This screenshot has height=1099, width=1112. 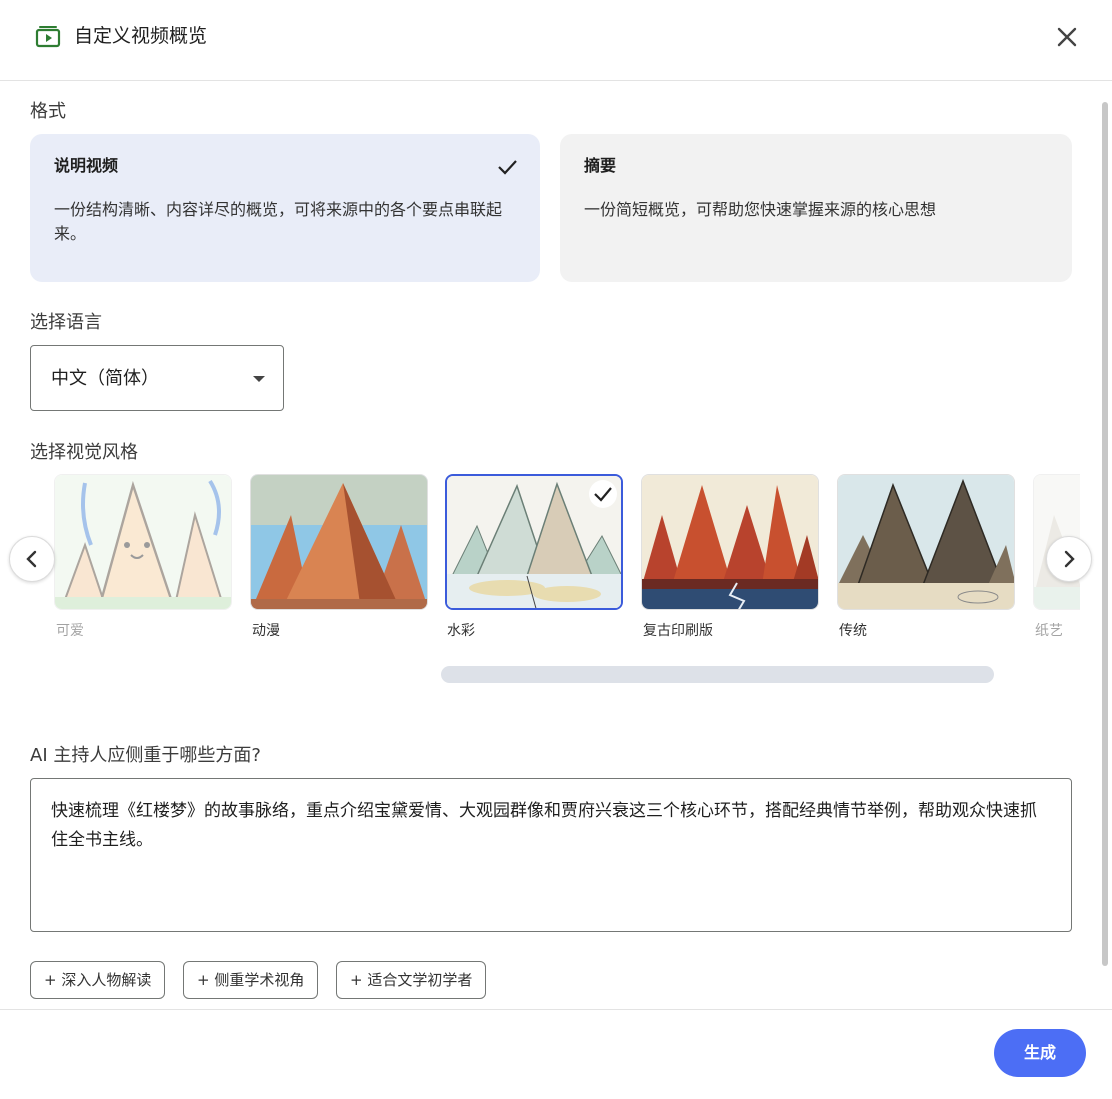 I want to click on format-option-explainer: 说明视频 一份结构清晰、内容详尽的概览，可将来源中的各个要点串联起来。, so click(x=285, y=208).